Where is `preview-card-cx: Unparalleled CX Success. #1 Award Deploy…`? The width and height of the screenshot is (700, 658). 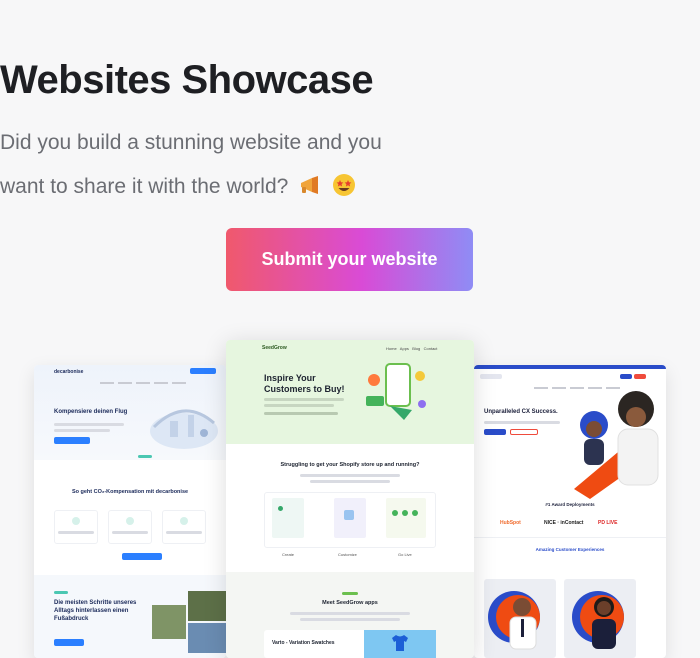 preview-card-cx: Unparalleled CX Success. #1 Award Deploy… is located at coordinates (570, 511).